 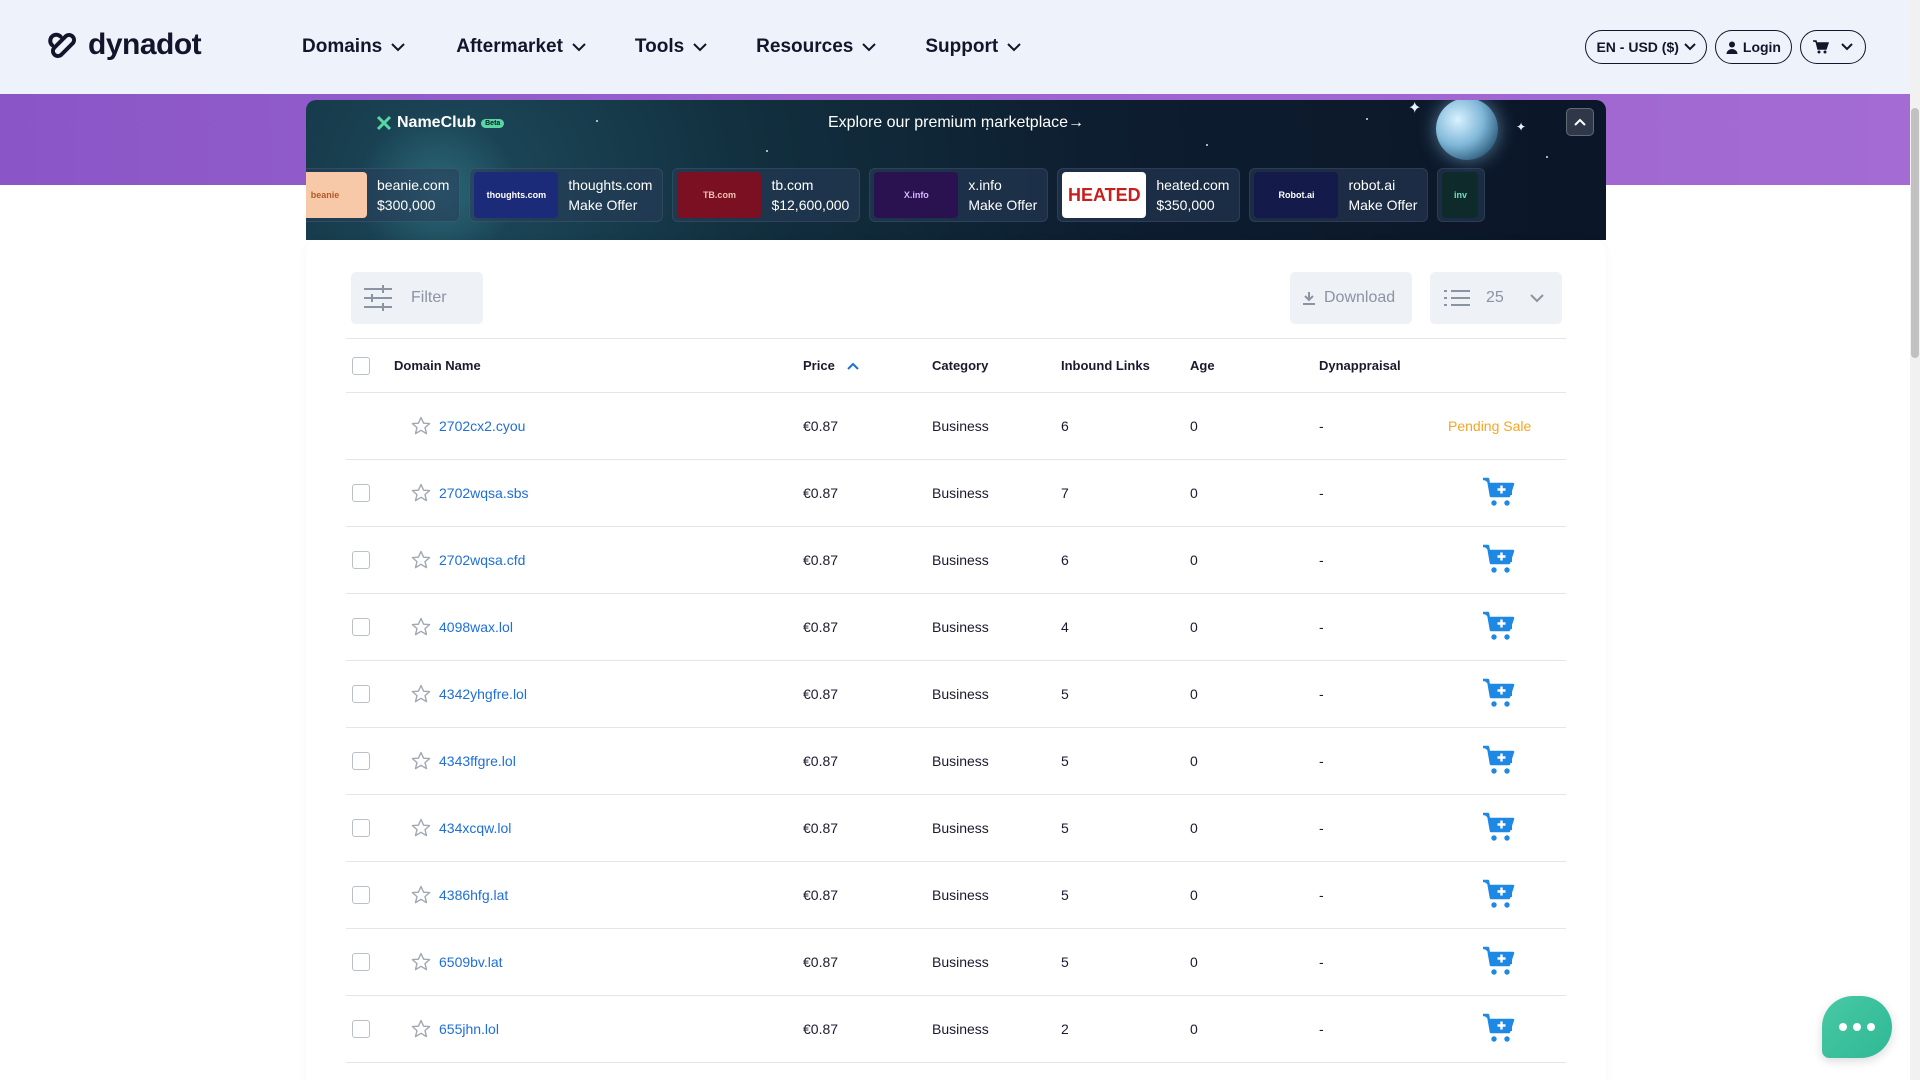 What do you see at coordinates (482, 560) in the screenshot?
I see `domain-link: 2702wqsa.cfd` at bounding box center [482, 560].